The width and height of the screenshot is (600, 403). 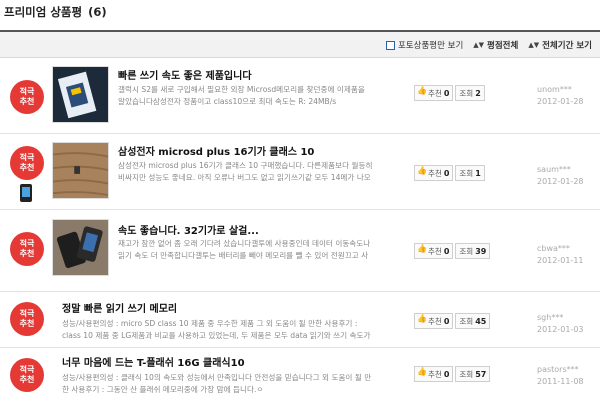 What do you see at coordinates (554, 89) in the screenshot?
I see `reviewer-id: unom***` at bounding box center [554, 89].